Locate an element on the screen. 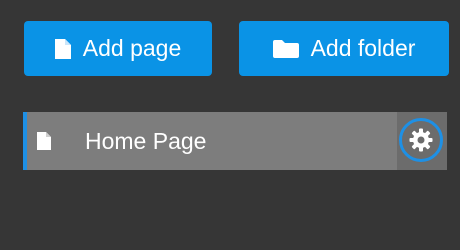  add-page-button: Add page is located at coordinates (118, 48).